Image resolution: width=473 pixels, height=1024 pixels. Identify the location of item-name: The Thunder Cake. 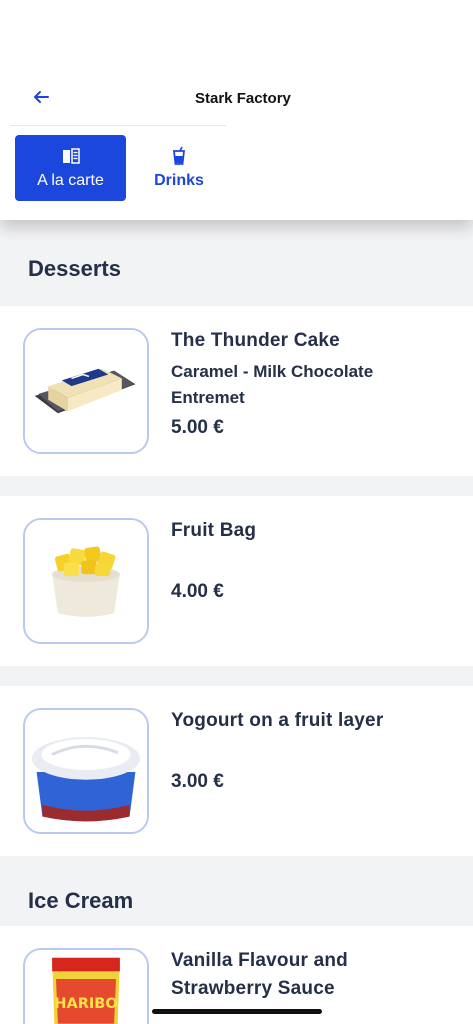
(255, 340).